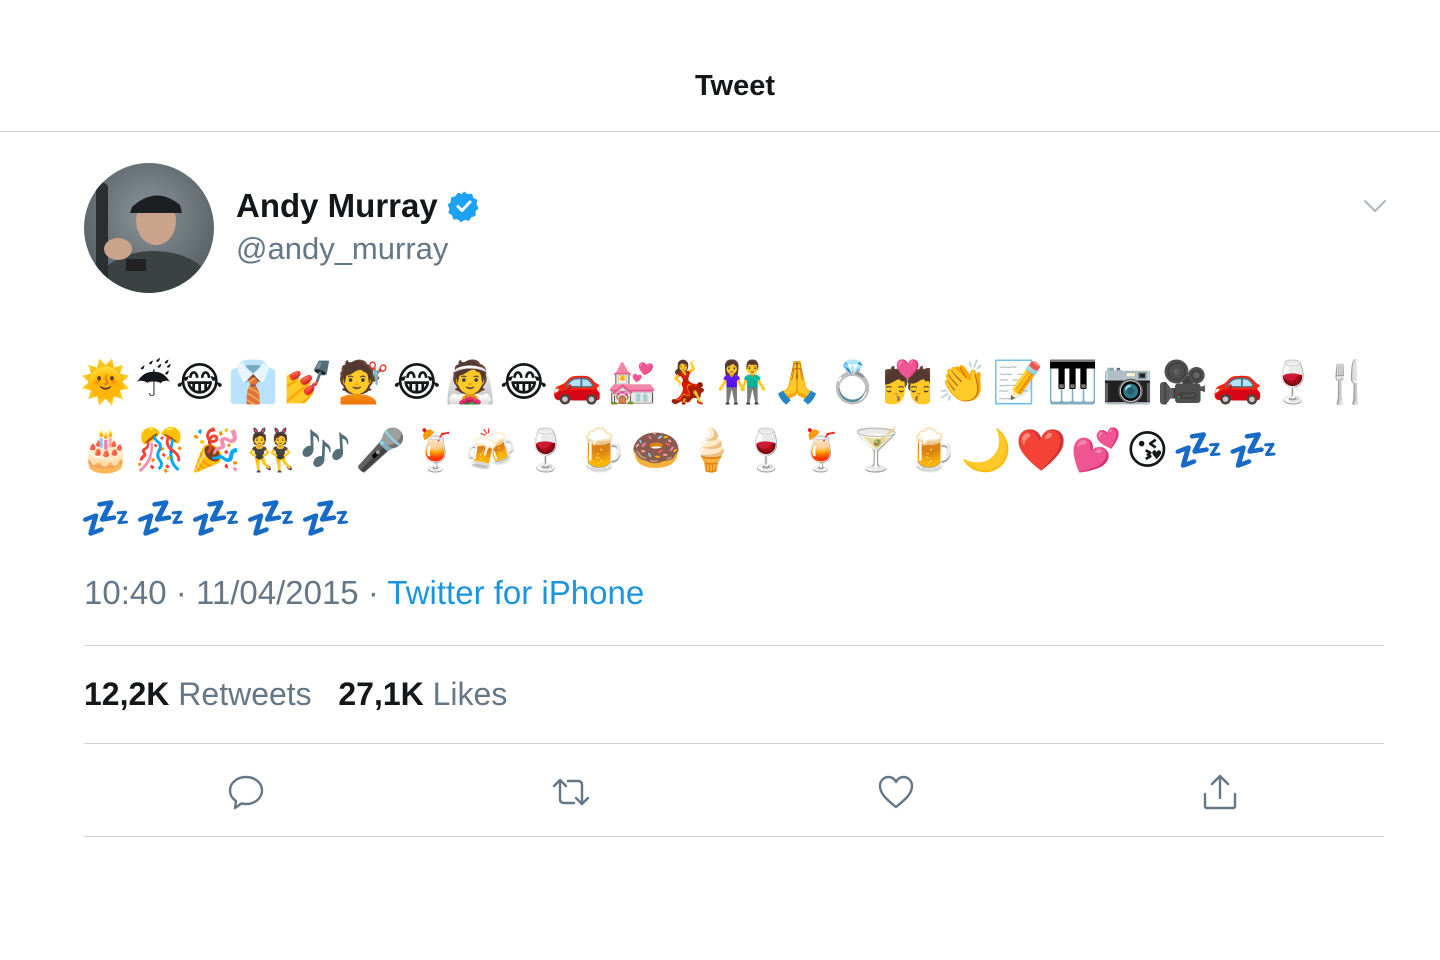 Image resolution: width=1440 pixels, height=960 pixels. I want to click on tweet-date: 11/04/2015, so click(277, 592).